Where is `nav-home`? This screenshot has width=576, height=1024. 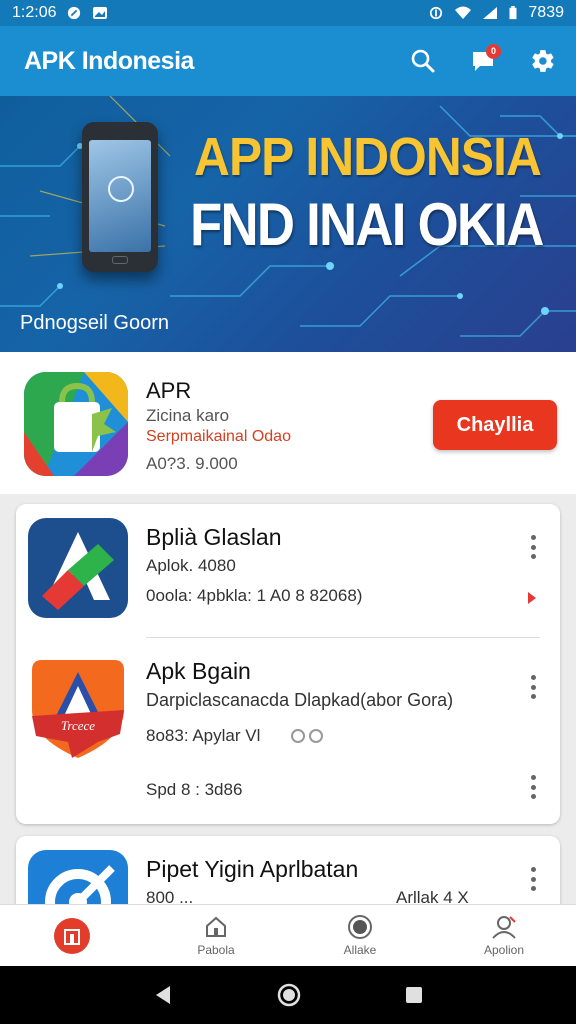 nav-home is located at coordinates (72, 935).